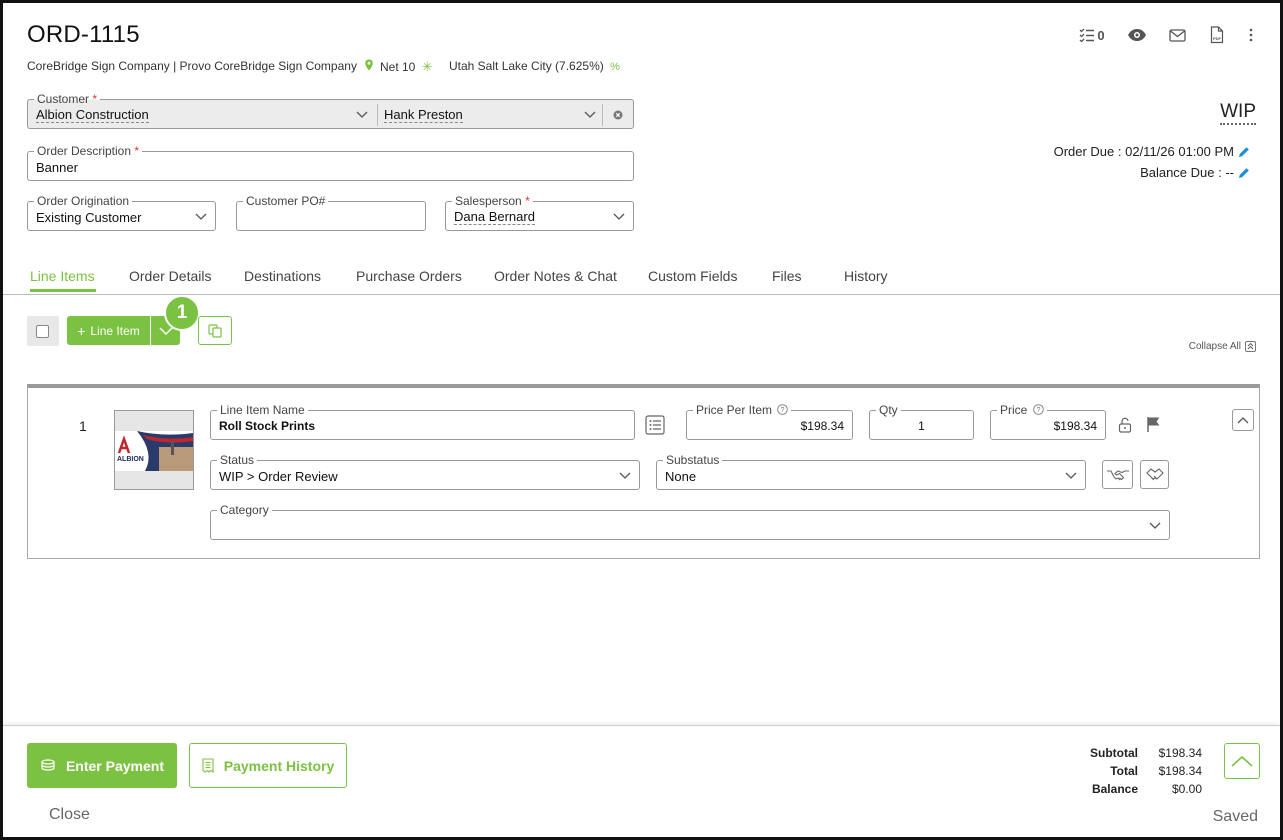 This screenshot has width=1283, height=840. I want to click on tab-line-items: Line Items, so click(62, 276).